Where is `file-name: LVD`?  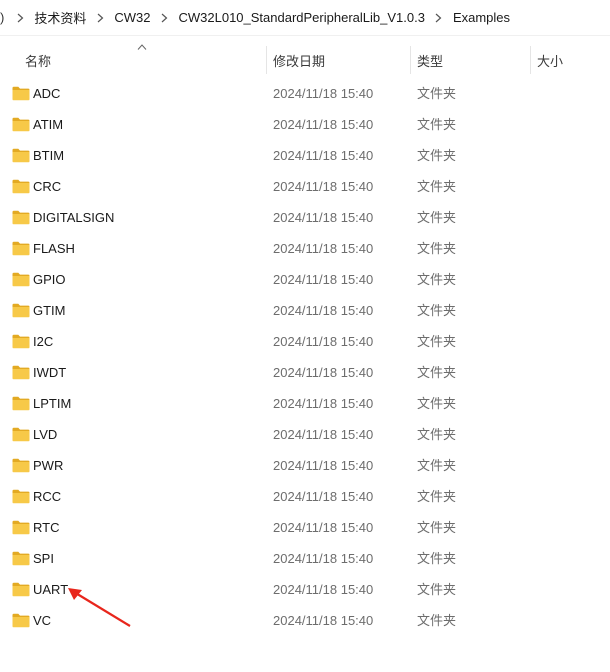
file-name: LVD is located at coordinates (45, 434).